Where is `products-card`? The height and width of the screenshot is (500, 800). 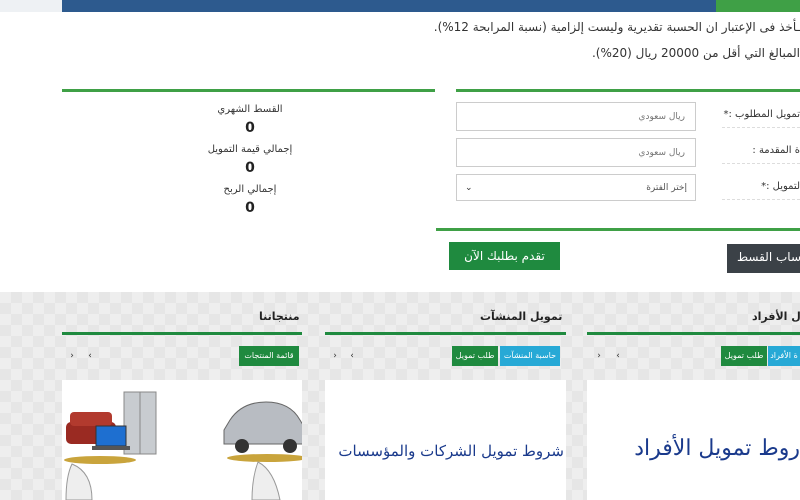 products-card is located at coordinates (182, 440).